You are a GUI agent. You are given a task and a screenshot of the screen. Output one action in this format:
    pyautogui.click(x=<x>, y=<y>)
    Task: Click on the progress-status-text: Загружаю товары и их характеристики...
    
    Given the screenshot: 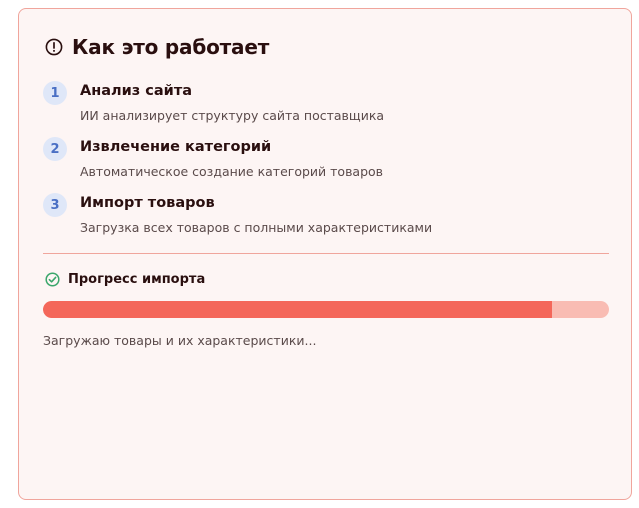 What is the action you would take?
    pyautogui.click(x=180, y=340)
    